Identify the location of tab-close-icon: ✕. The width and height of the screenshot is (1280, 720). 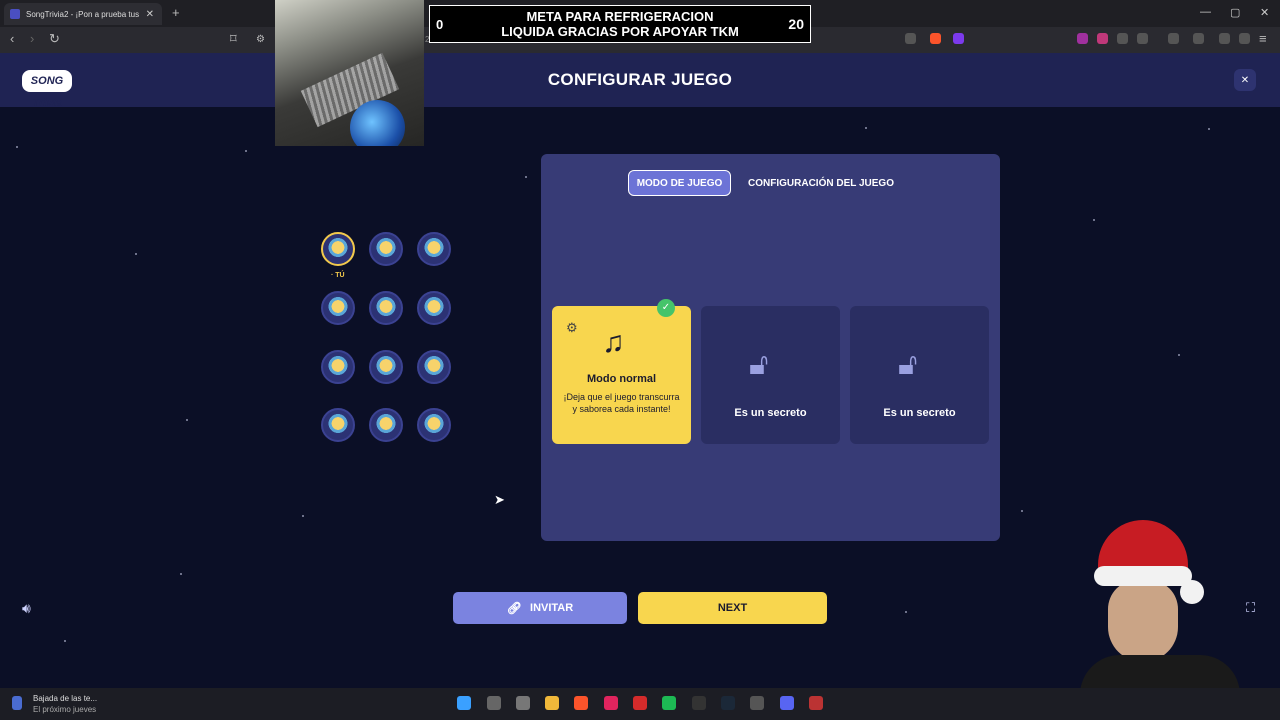
(150, 14).